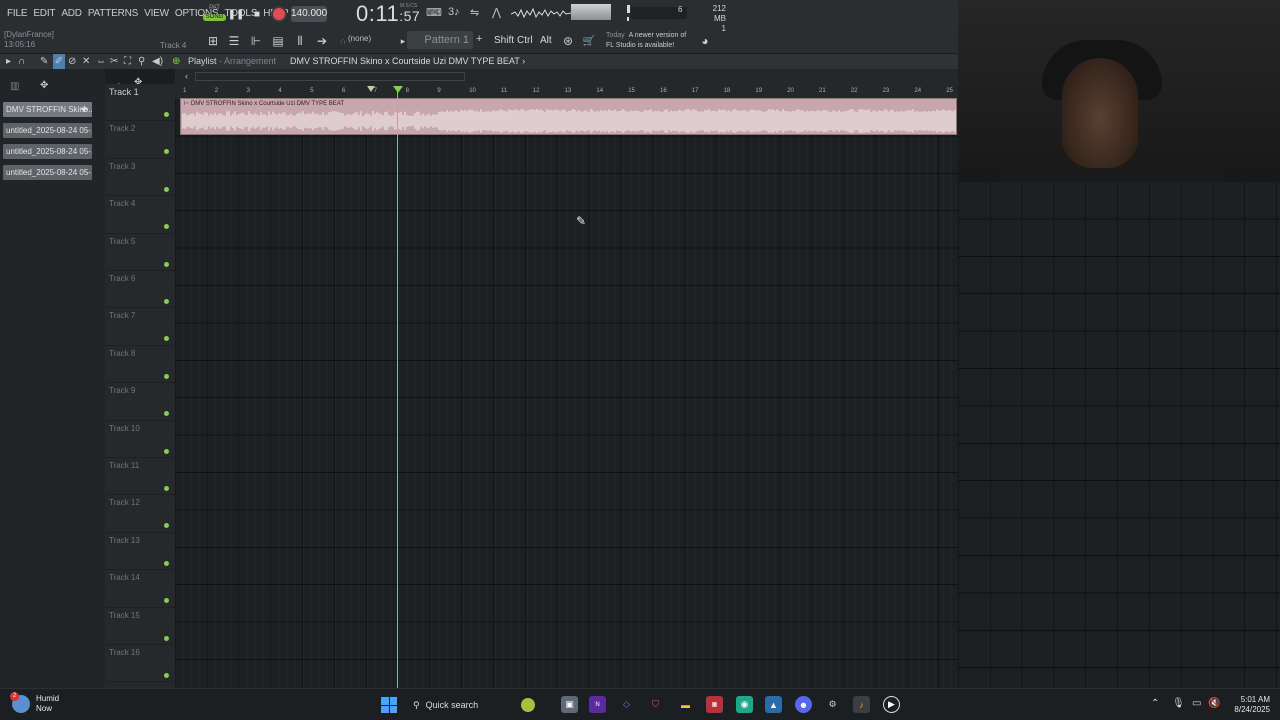  I want to click on draw-tool-icon: ✎, so click(44, 61).